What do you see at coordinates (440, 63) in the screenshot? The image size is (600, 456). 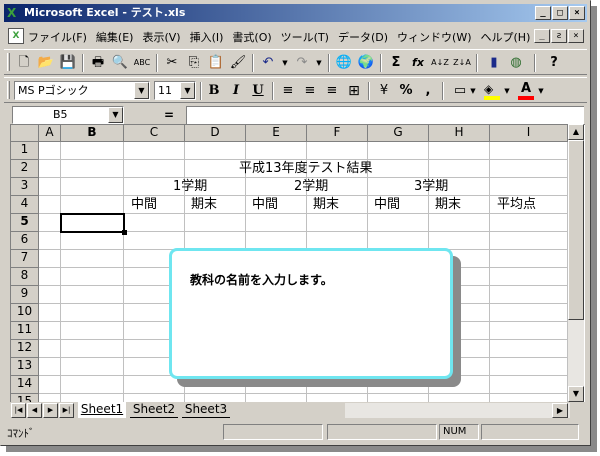 I see `sort-asc-icon: A↓Z` at bounding box center [440, 63].